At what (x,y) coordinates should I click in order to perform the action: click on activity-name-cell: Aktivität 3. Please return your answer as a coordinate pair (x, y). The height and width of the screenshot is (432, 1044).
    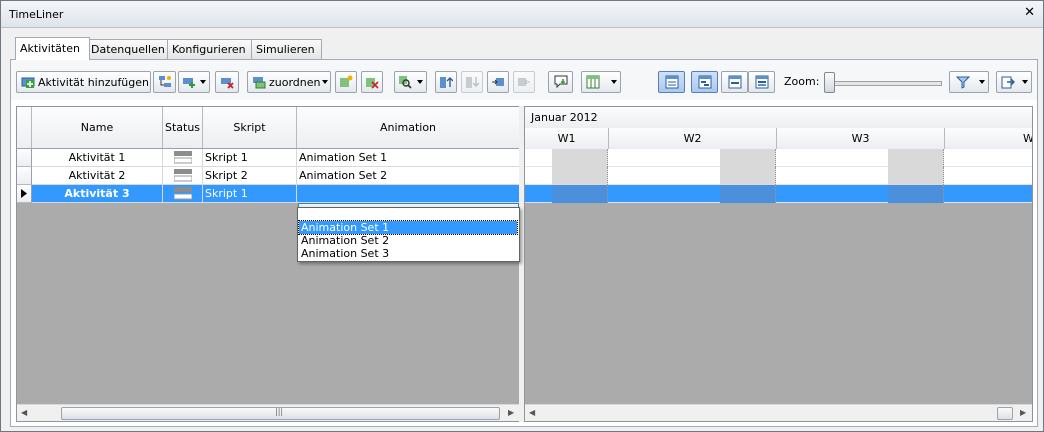
    Looking at the image, I should click on (97, 194).